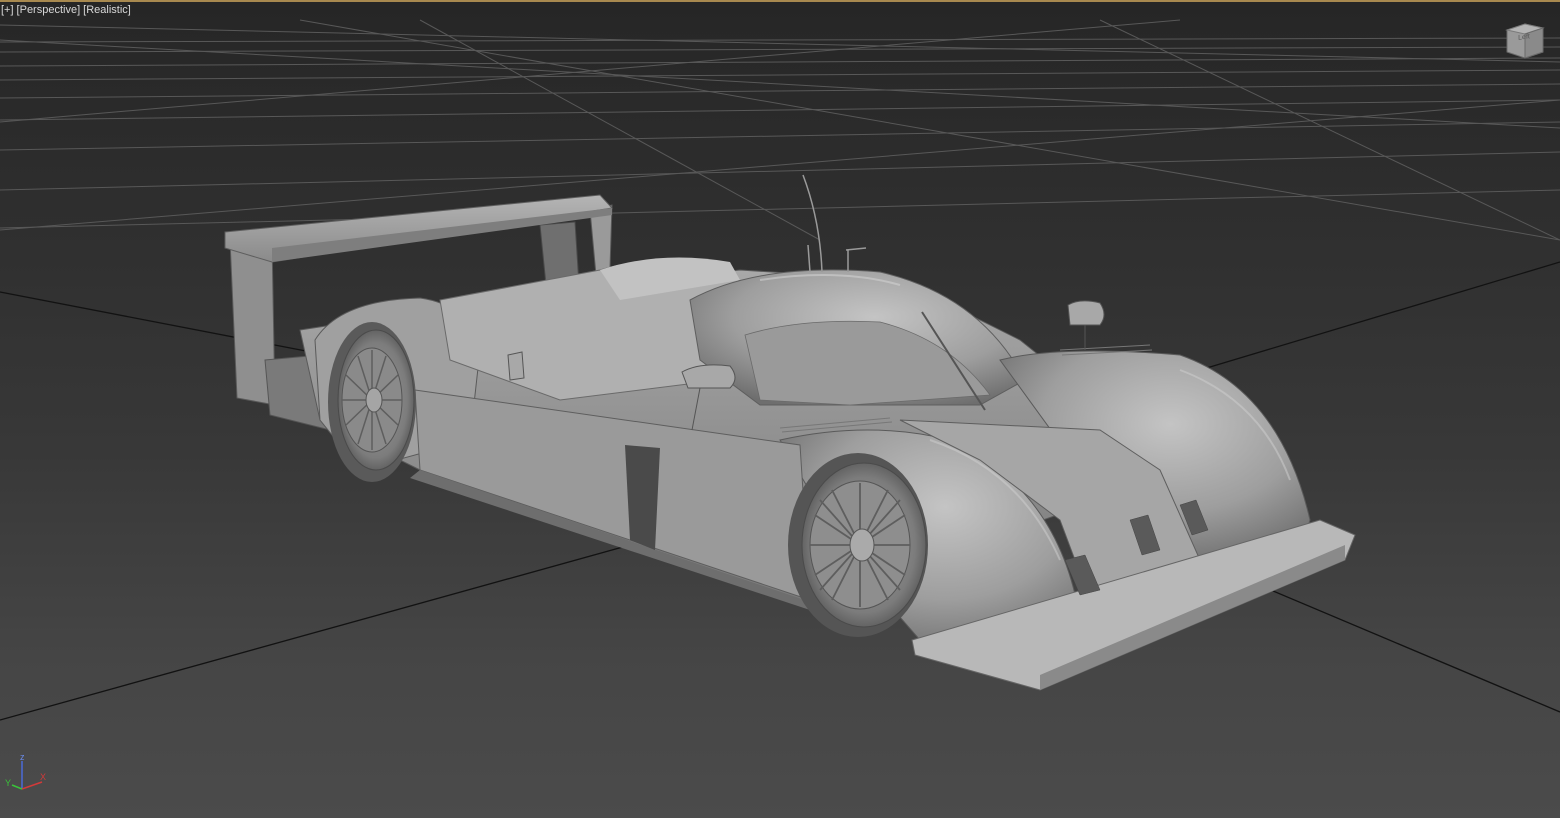 The image size is (1560, 818). What do you see at coordinates (107, 10) in the screenshot?
I see `viewport-shading-menu: [Realistic]` at bounding box center [107, 10].